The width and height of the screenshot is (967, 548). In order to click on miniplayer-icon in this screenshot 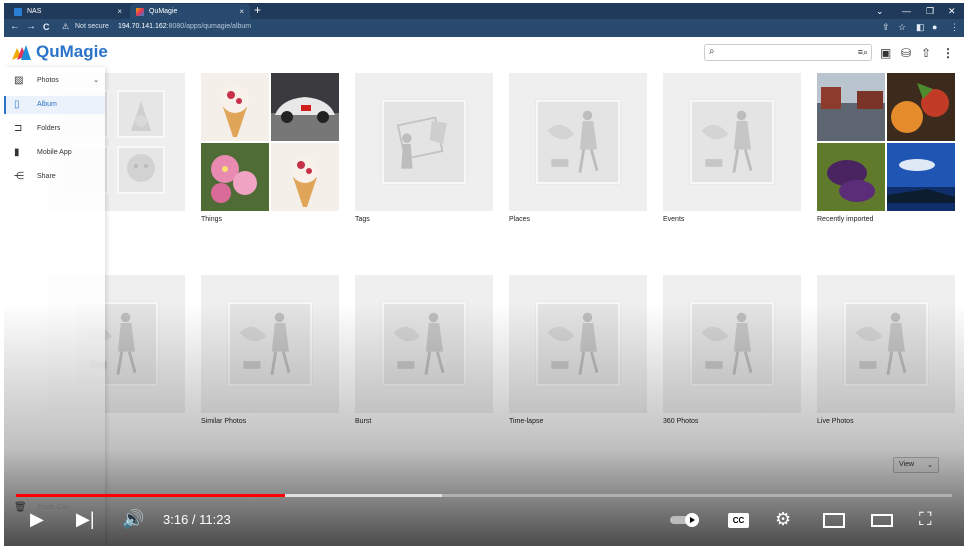, I will do `click(834, 520)`.